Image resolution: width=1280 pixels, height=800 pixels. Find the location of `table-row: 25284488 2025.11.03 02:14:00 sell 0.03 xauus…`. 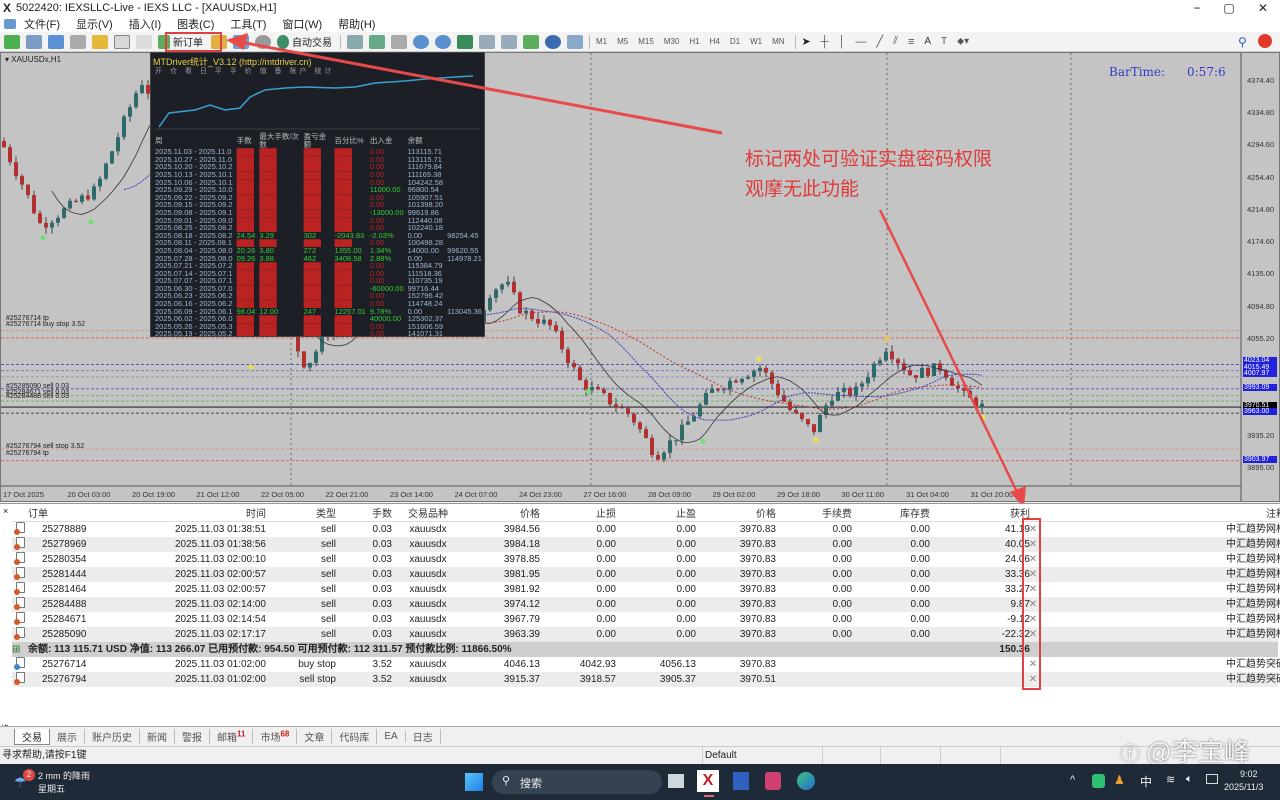

table-row: 25284488 2025.11.03 02:14:00 sell 0.03 xauus… is located at coordinates (646, 604).